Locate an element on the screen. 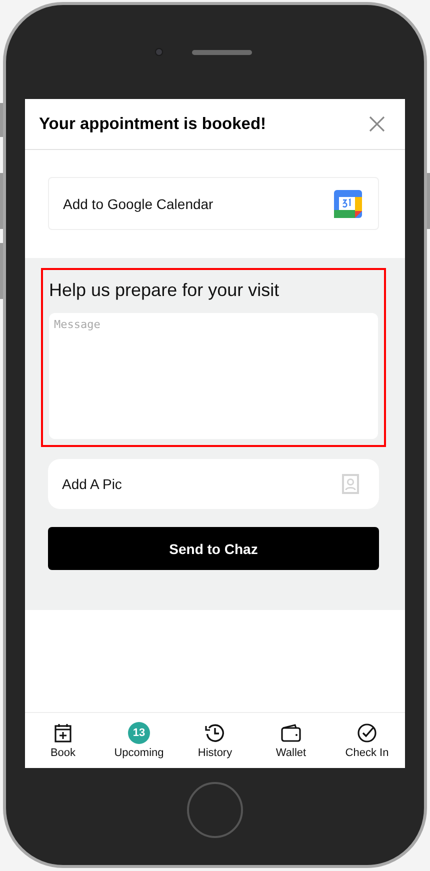 Image resolution: width=430 pixels, height=871 pixels. history-icon is located at coordinates (215, 733).